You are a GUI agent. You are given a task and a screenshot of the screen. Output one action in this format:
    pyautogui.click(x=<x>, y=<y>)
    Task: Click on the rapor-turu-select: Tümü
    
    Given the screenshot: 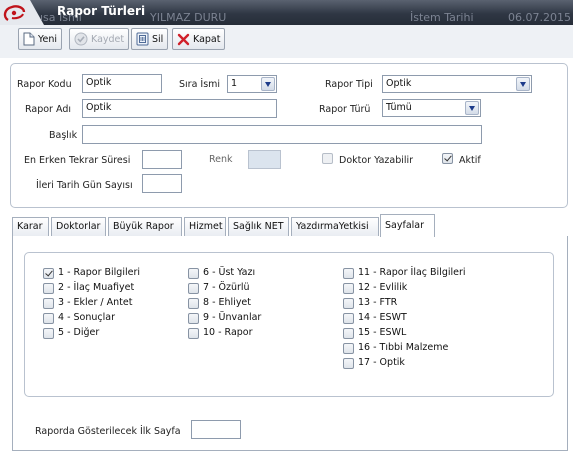 What is the action you would take?
    pyautogui.click(x=431, y=108)
    